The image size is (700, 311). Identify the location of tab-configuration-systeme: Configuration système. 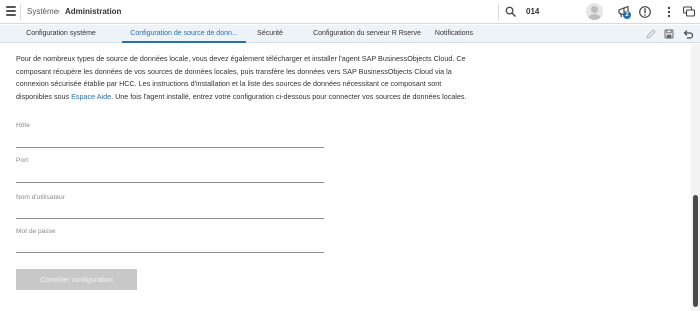
(61, 34).